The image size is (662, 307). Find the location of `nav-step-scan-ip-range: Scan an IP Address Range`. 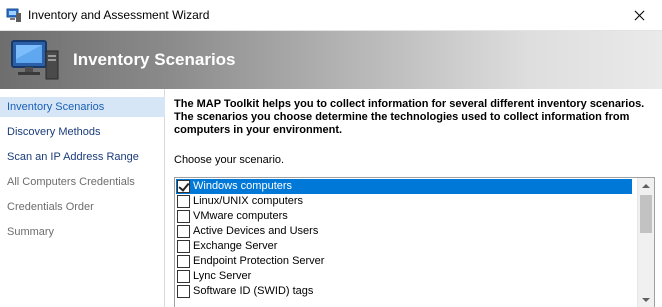

nav-step-scan-ip-range: Scan an IP Address Range is located at coordinates (82, 157).